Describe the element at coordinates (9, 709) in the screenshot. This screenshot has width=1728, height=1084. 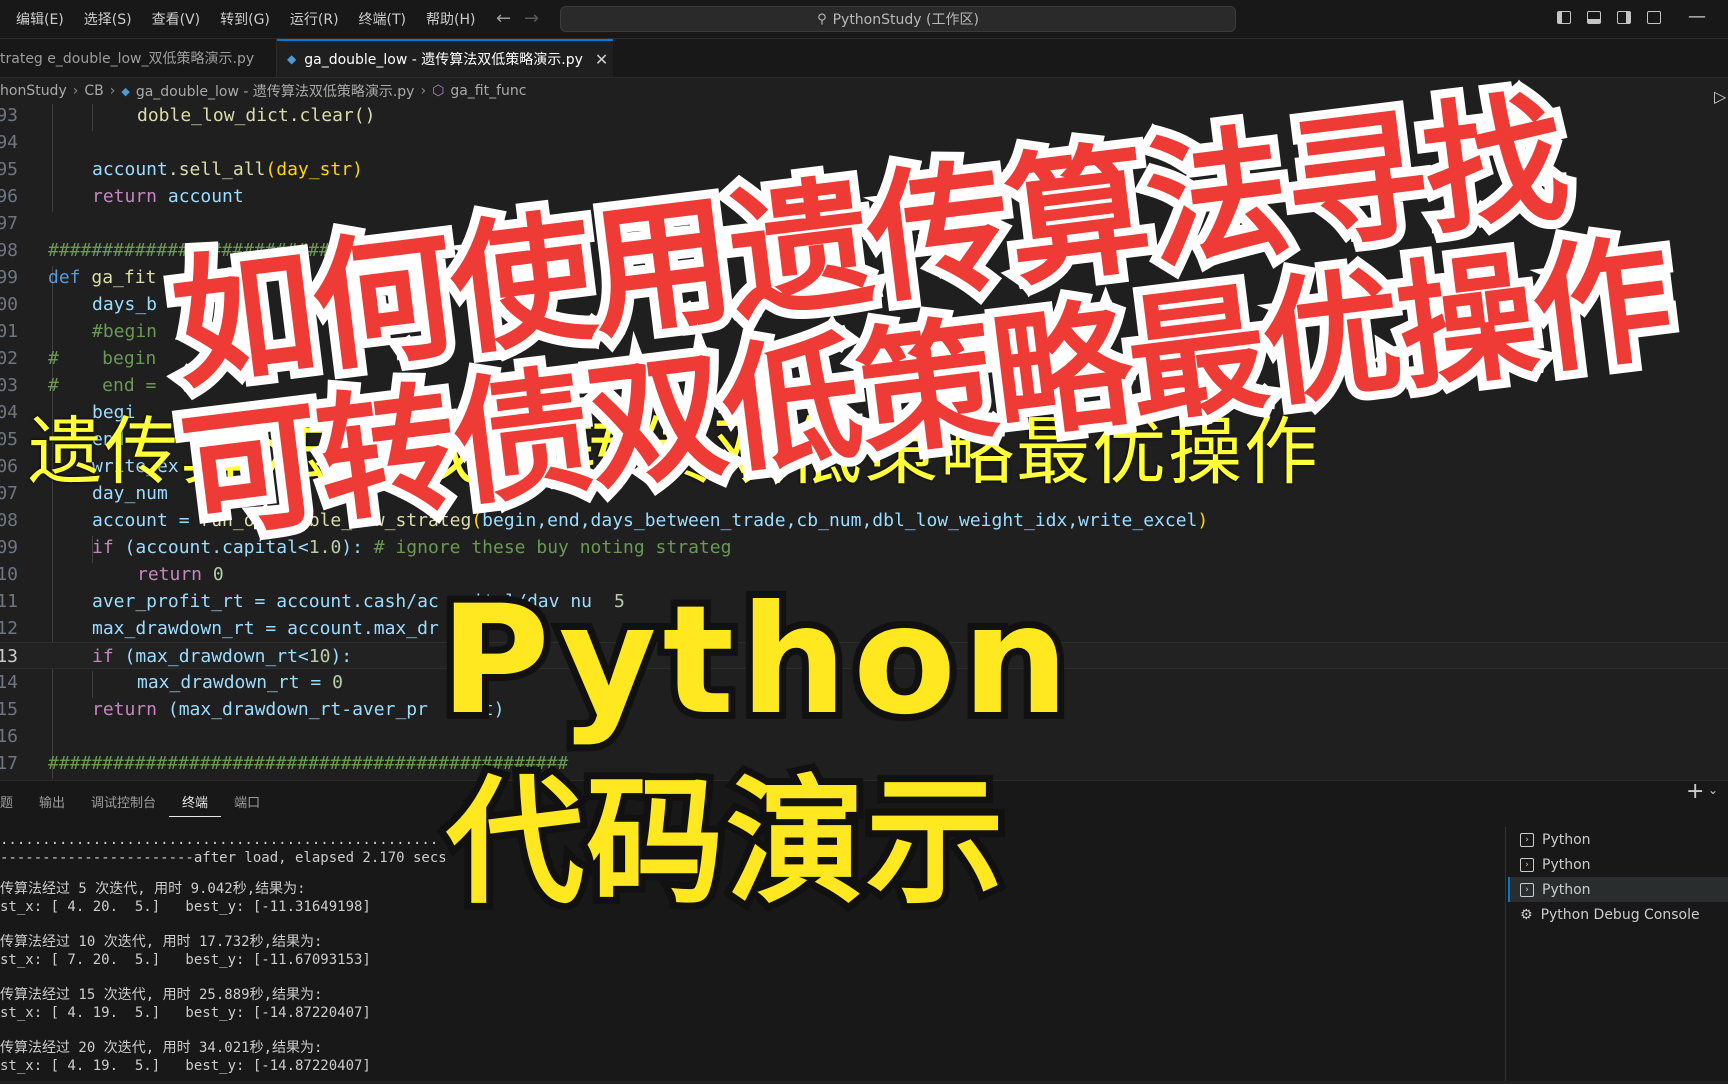
I see `line-number: 15` at that location.